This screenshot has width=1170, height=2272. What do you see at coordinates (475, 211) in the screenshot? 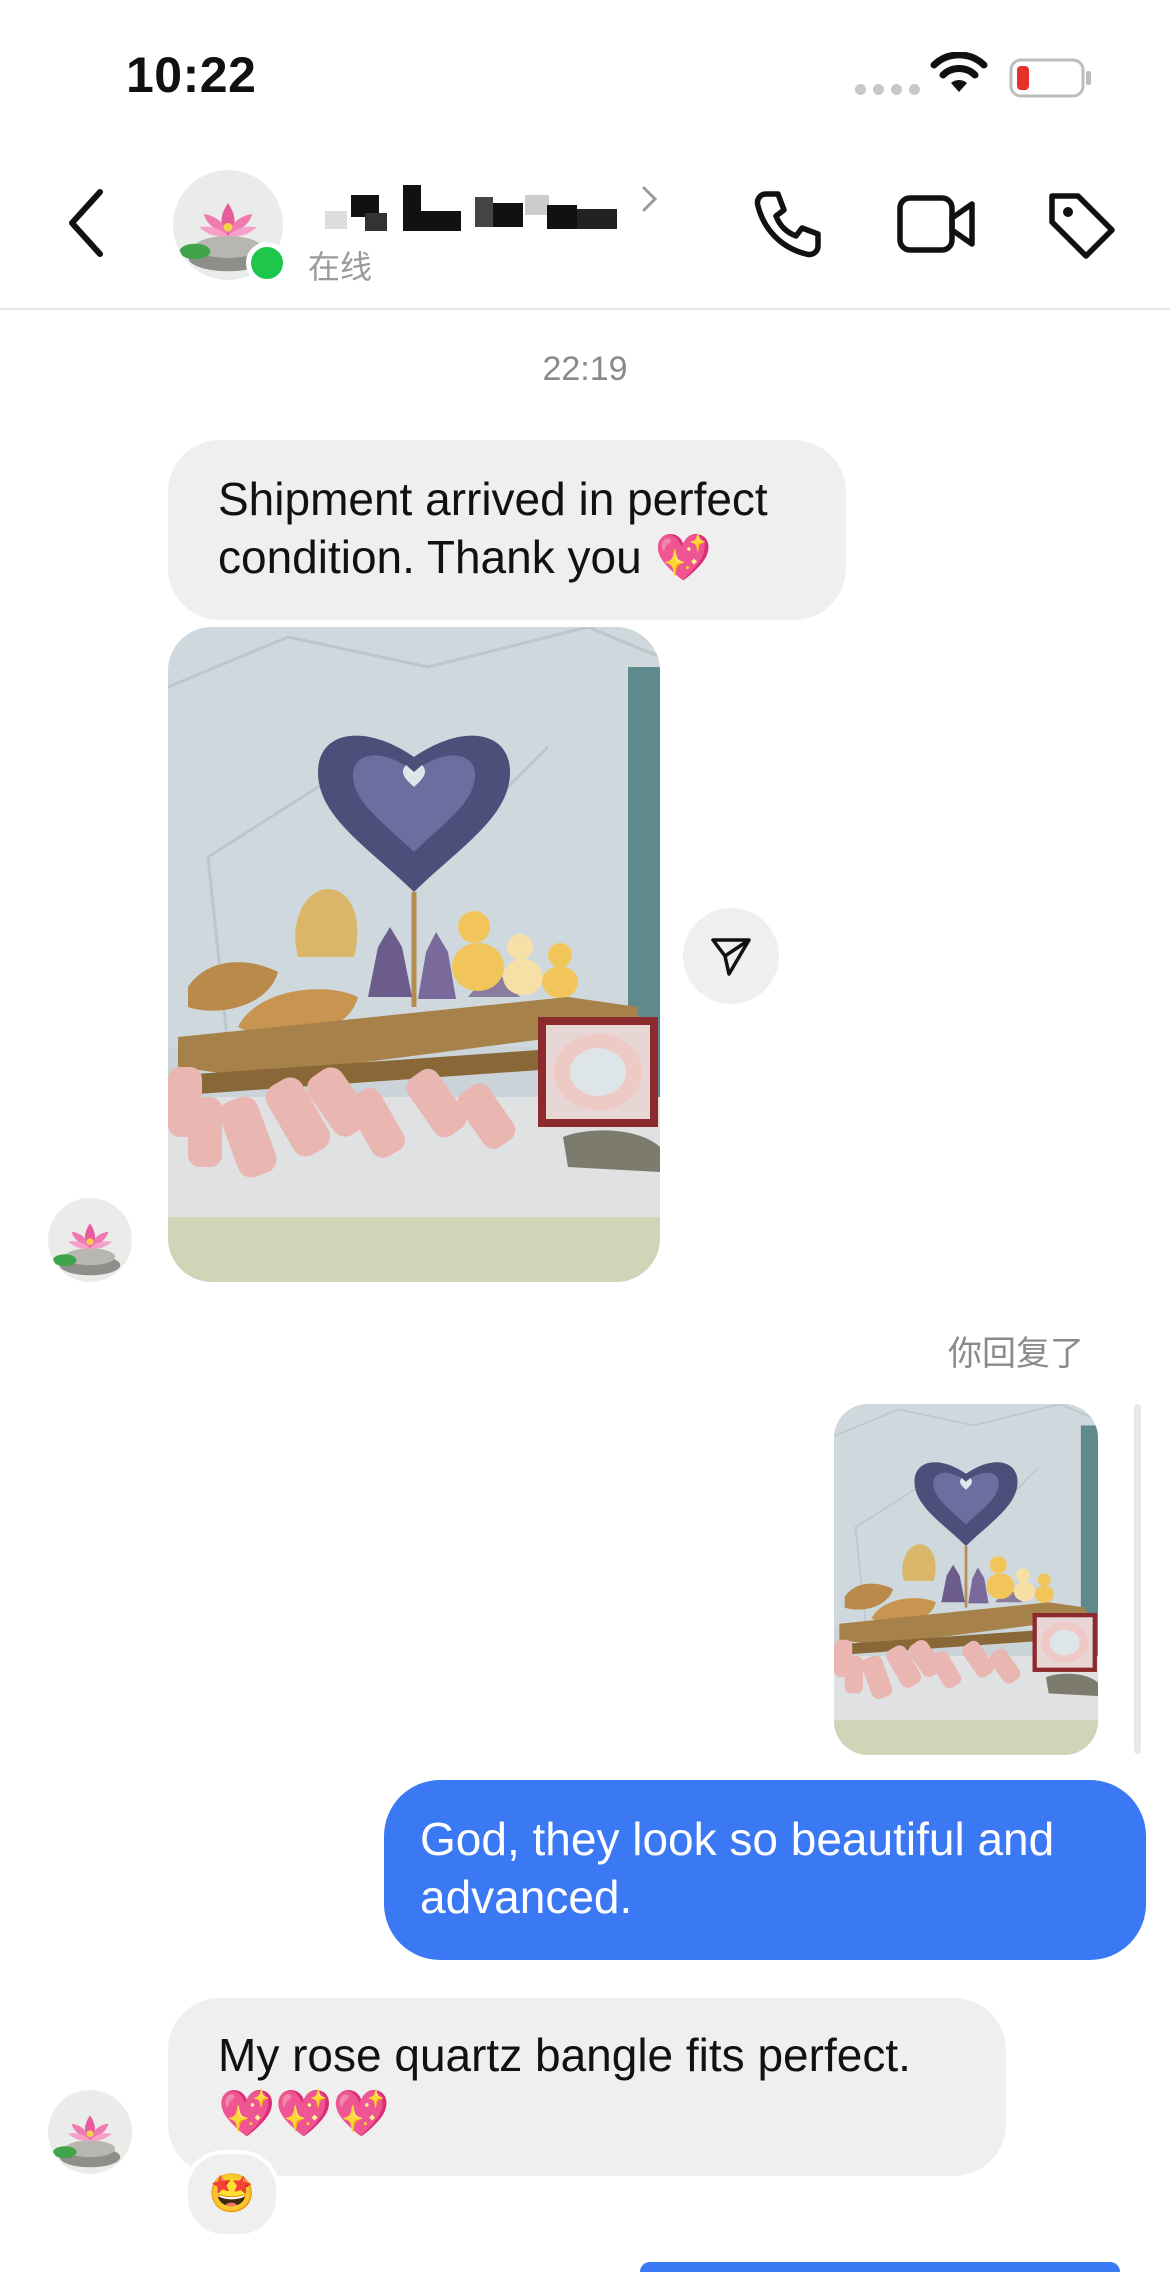
I see `contact-name-redacted` at bounding box center [475, 211].